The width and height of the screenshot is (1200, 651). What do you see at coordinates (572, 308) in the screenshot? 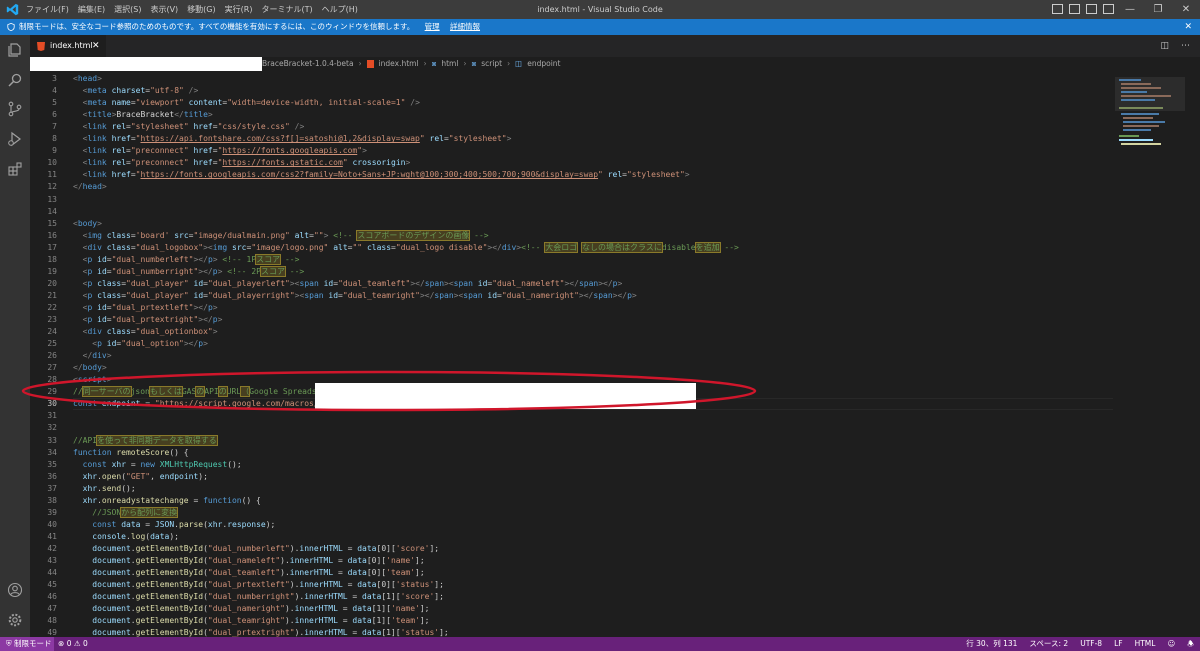
I see `code-line: 22 <p id="dual_prtextleft"></p>` at bounding box center [572, 308].